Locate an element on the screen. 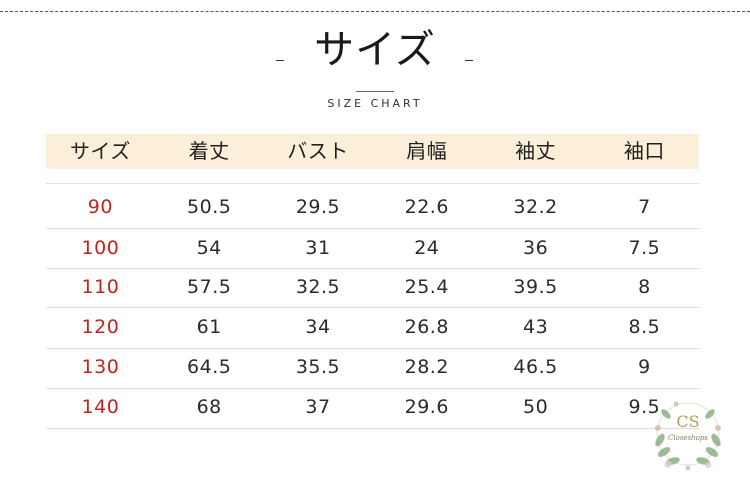  logo-name: Closeshops is located at coordinates (688, 438).